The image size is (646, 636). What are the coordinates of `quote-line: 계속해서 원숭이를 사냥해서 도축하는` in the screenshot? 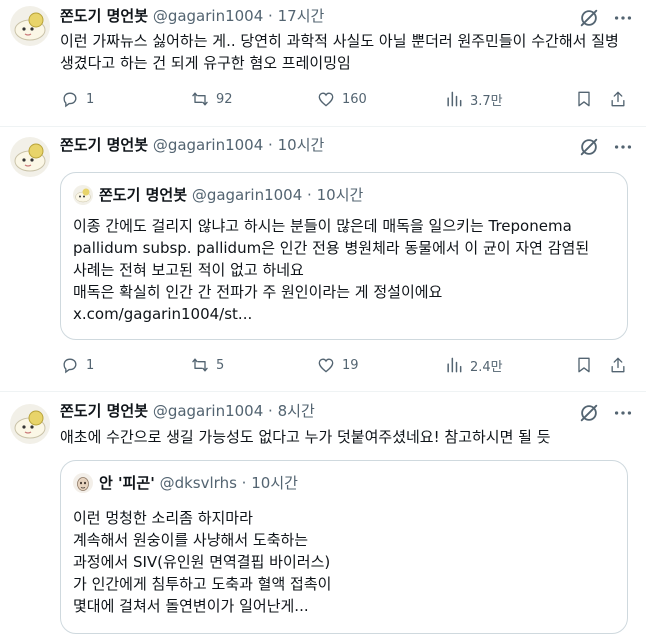 It's located at (191, 540).